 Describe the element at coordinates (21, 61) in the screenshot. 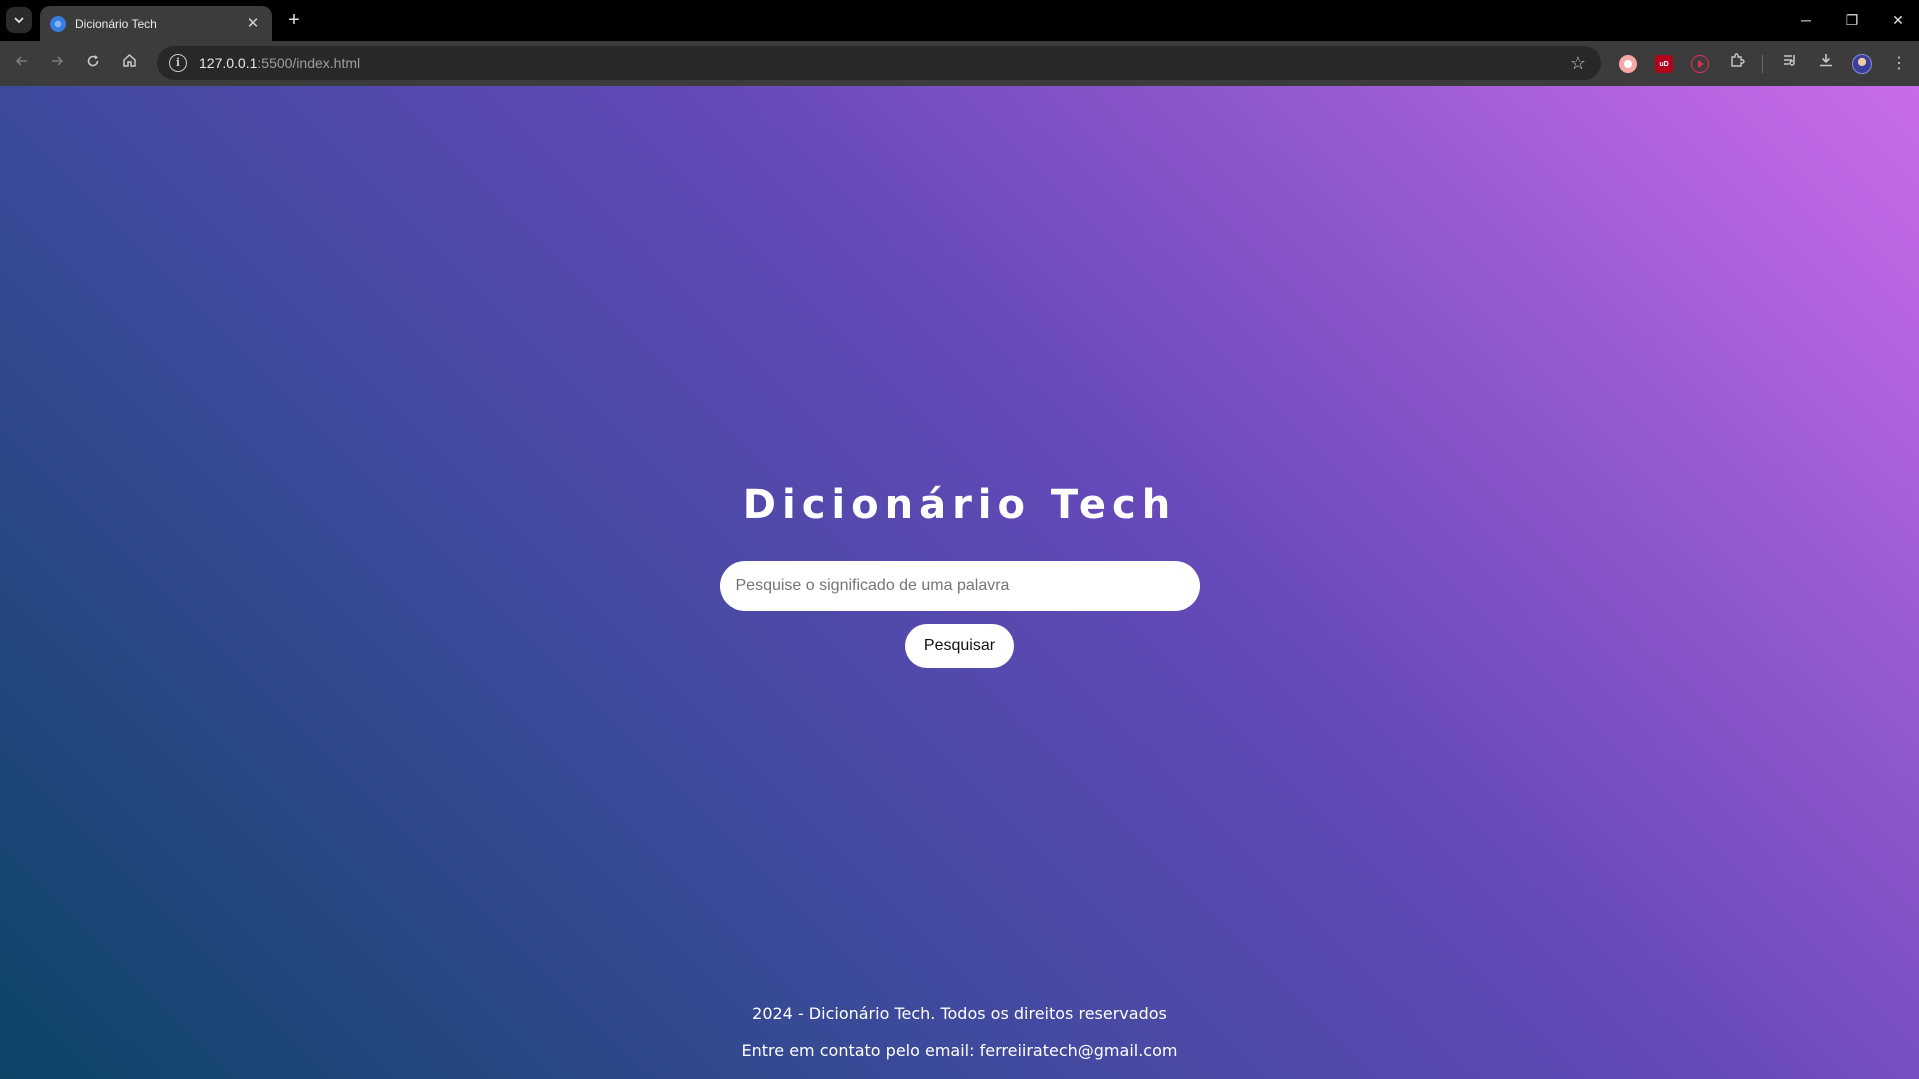

I see `back-arrow-icon` at that location.